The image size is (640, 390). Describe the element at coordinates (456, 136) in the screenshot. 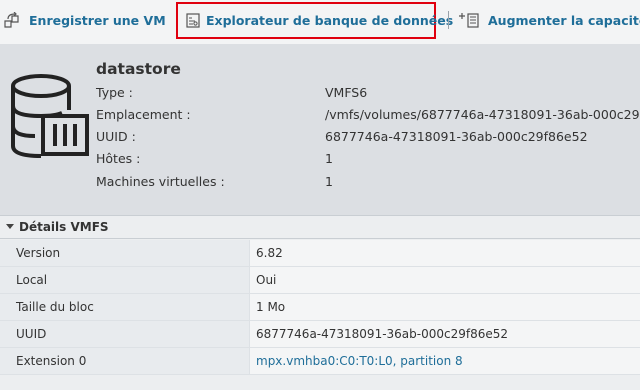

I see `uuid-value: 6877746a-47318091-36ab-000c29f86e52` at that location.